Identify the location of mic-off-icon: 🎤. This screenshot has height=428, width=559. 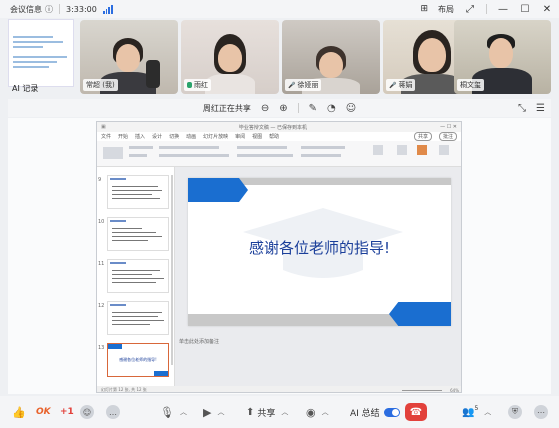
(393, 85).